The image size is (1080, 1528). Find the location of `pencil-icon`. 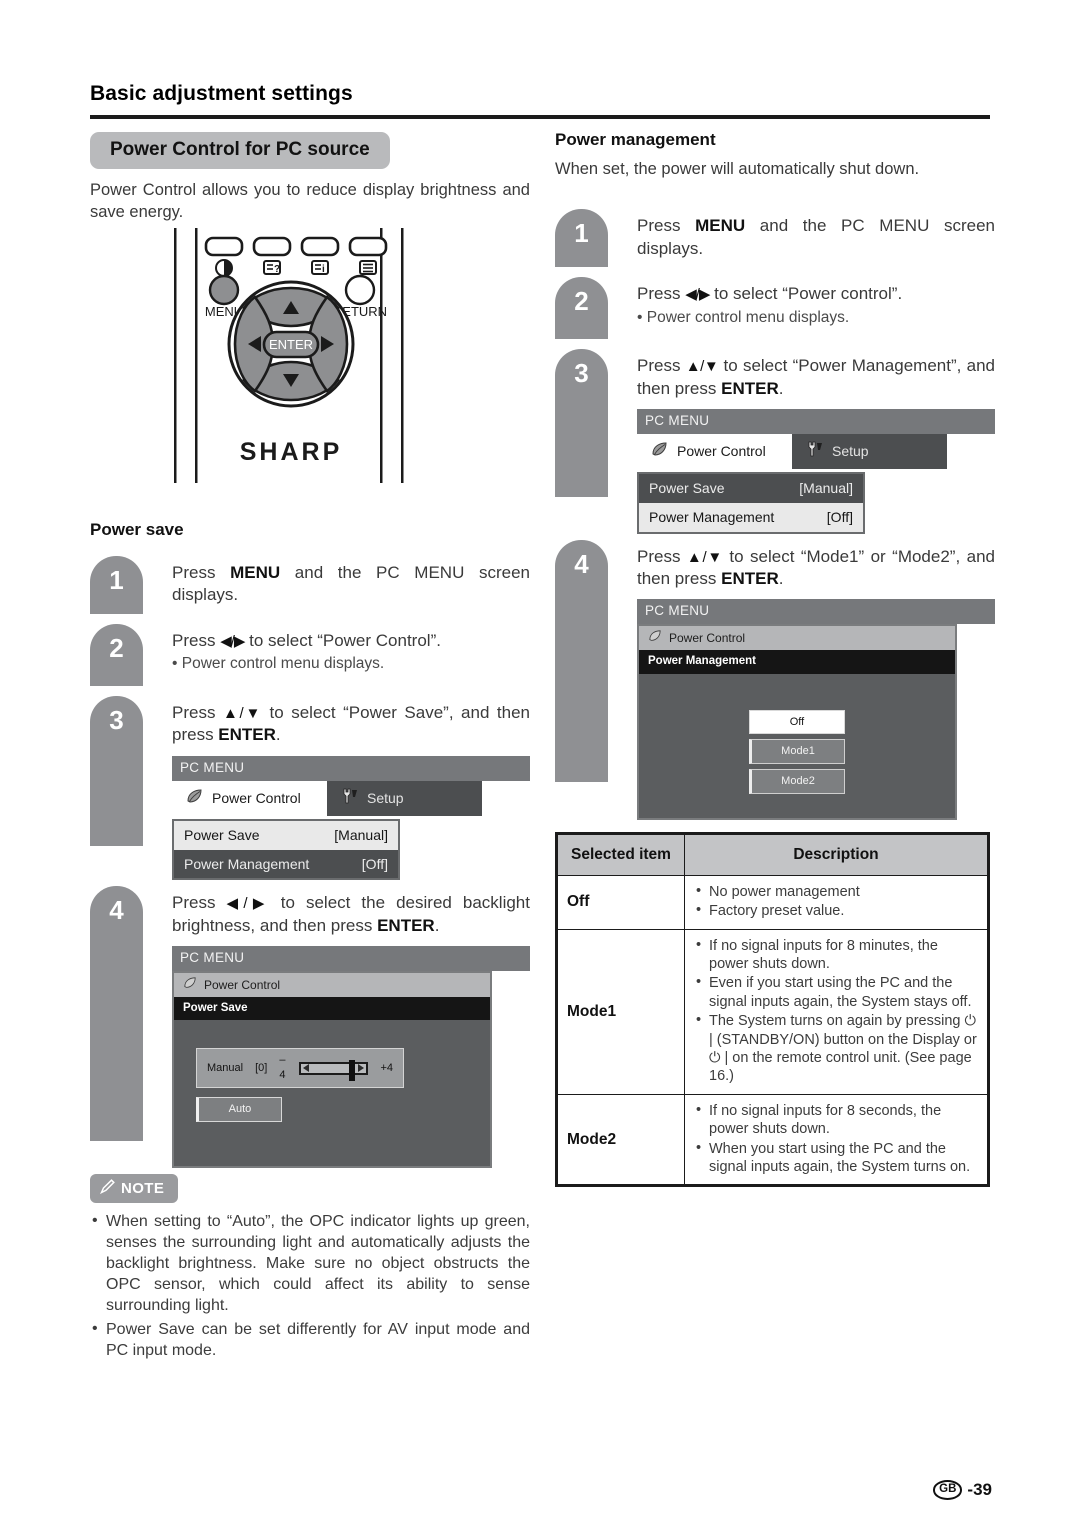

pencil-icon is located at coordinates (107, 1188).